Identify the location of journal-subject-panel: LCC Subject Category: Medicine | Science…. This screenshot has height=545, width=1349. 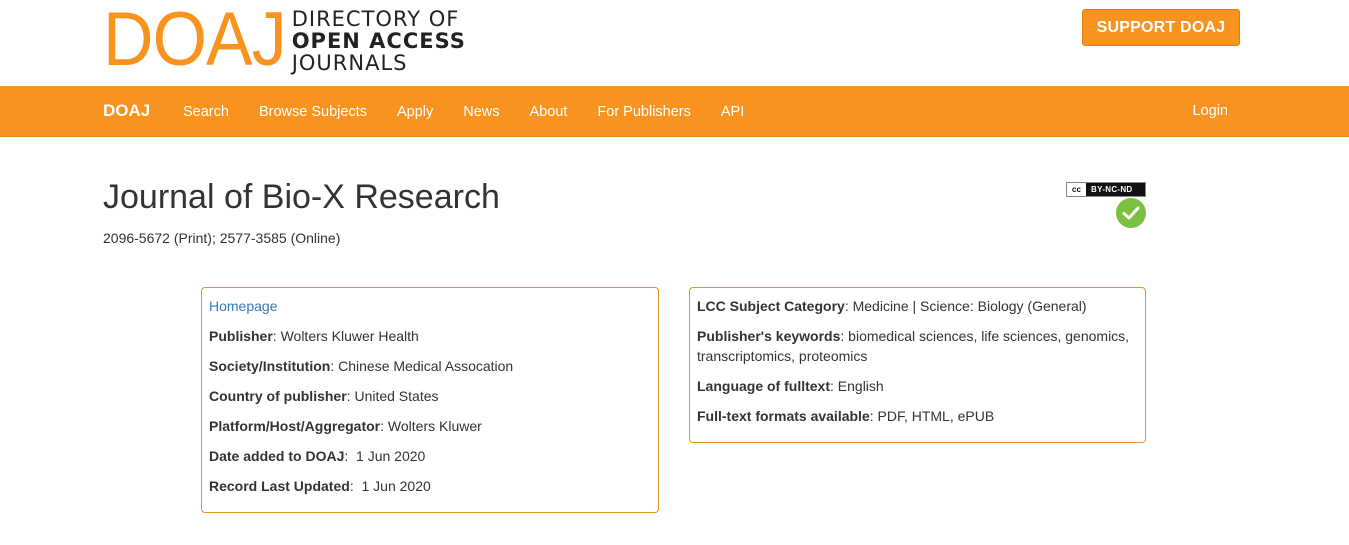
(917, 365).